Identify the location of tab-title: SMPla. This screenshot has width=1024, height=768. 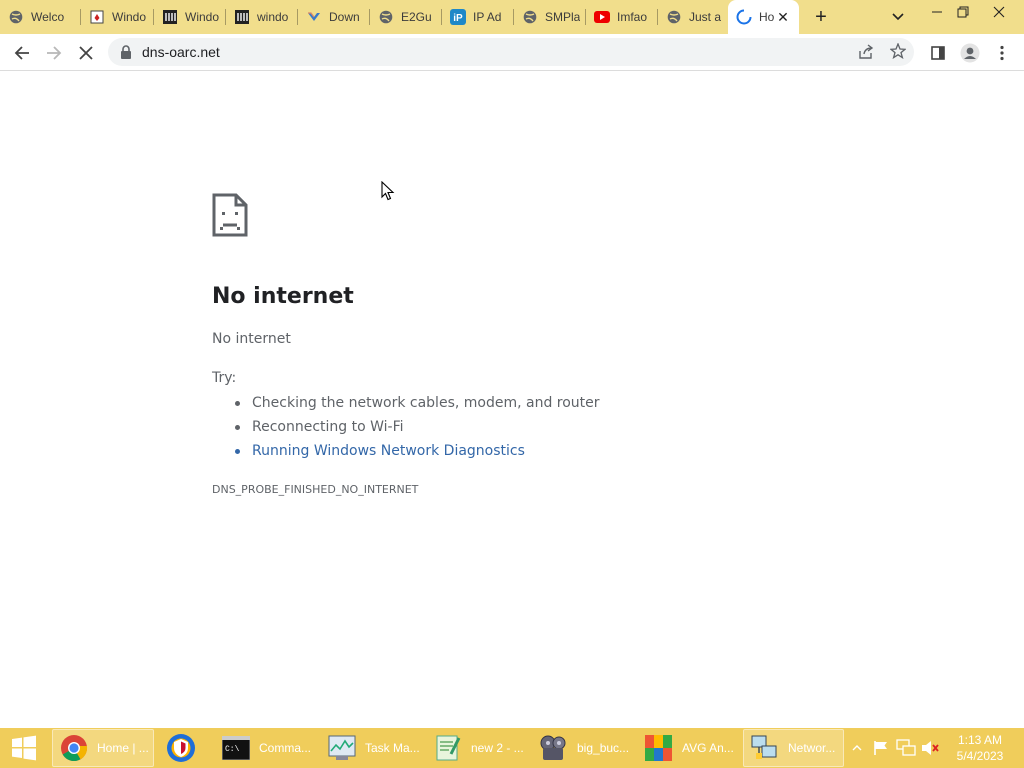
(563, 17).